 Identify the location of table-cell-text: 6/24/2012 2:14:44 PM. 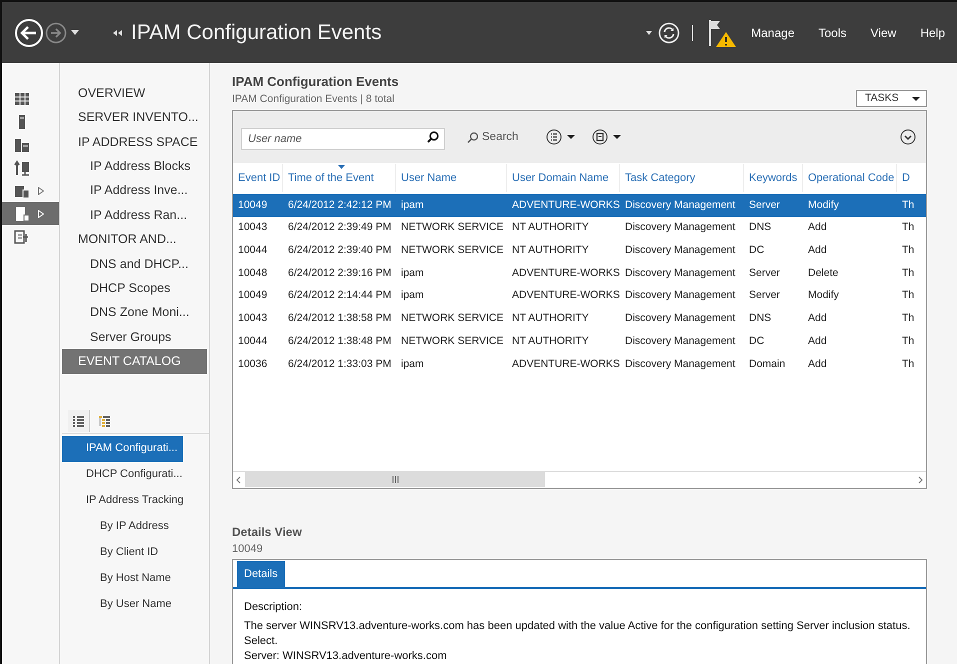
(339, 296).